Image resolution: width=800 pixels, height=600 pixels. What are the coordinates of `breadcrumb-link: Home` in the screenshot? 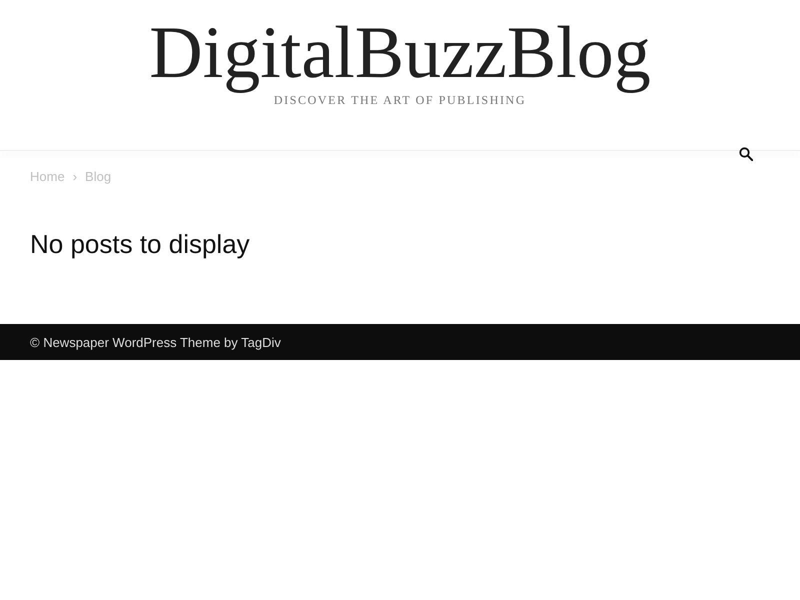 It's located at (47, 177).